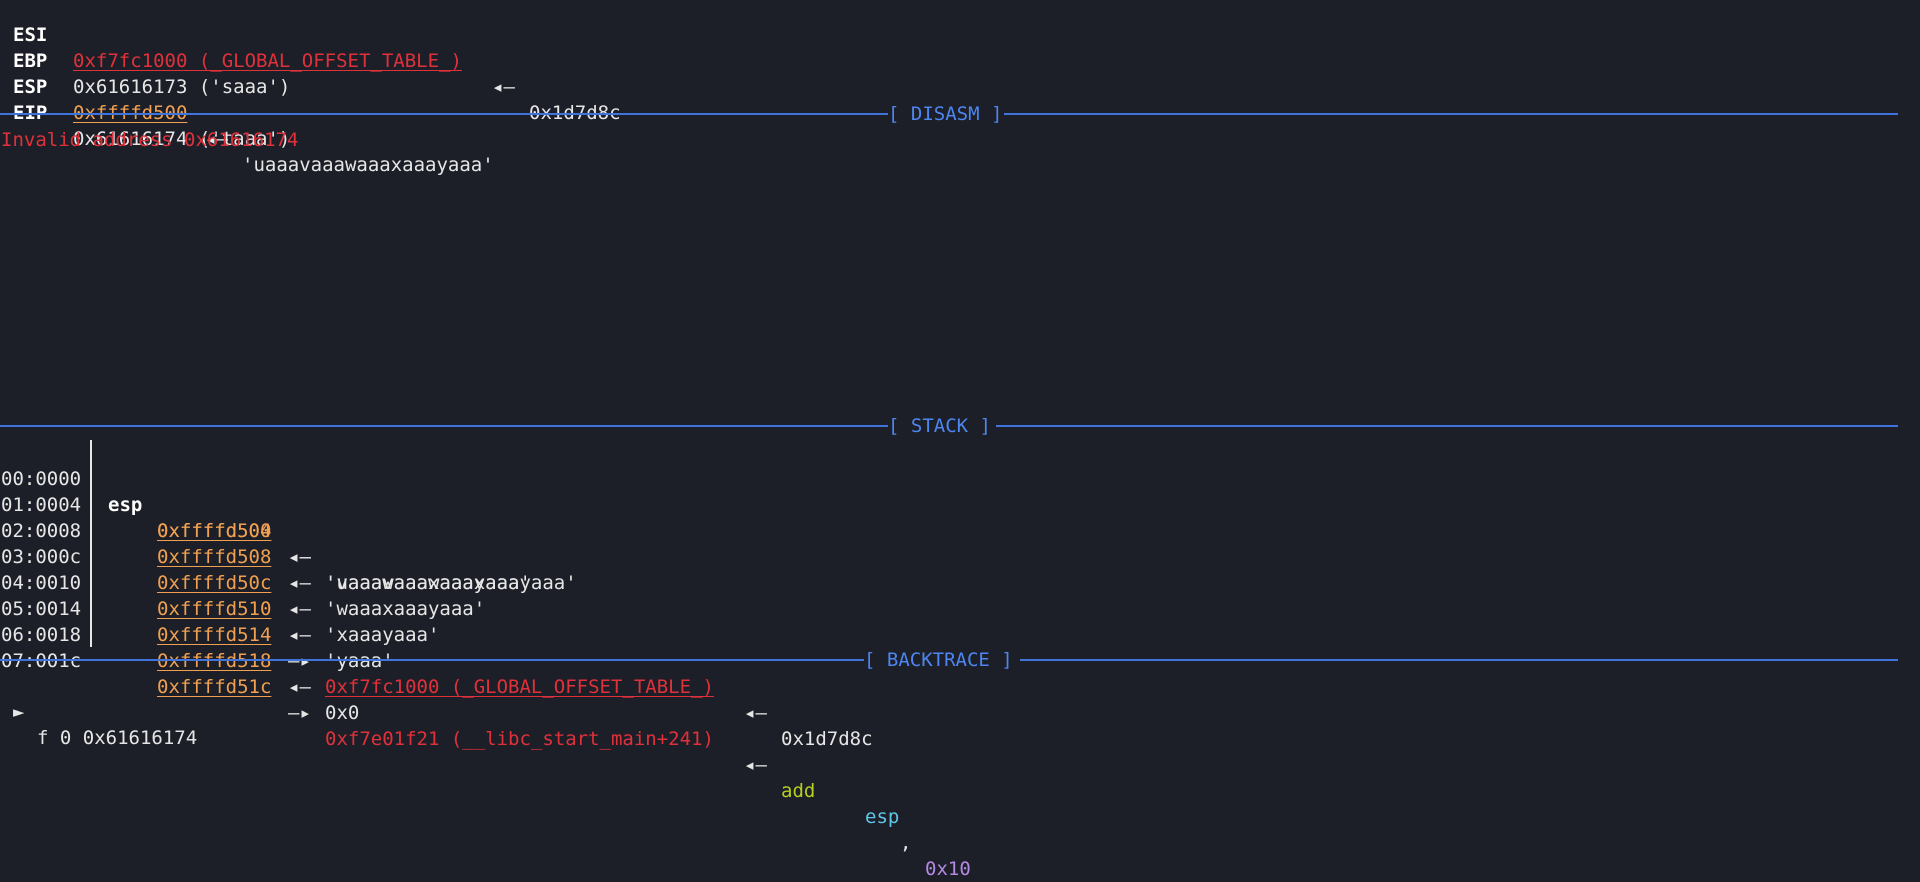 Image resolution: width=1920 pixels, height=882 pixels. Describe the element at coordinates (299, 713) in the screenshot. I see `pointer-arrow: —▸` at that location.